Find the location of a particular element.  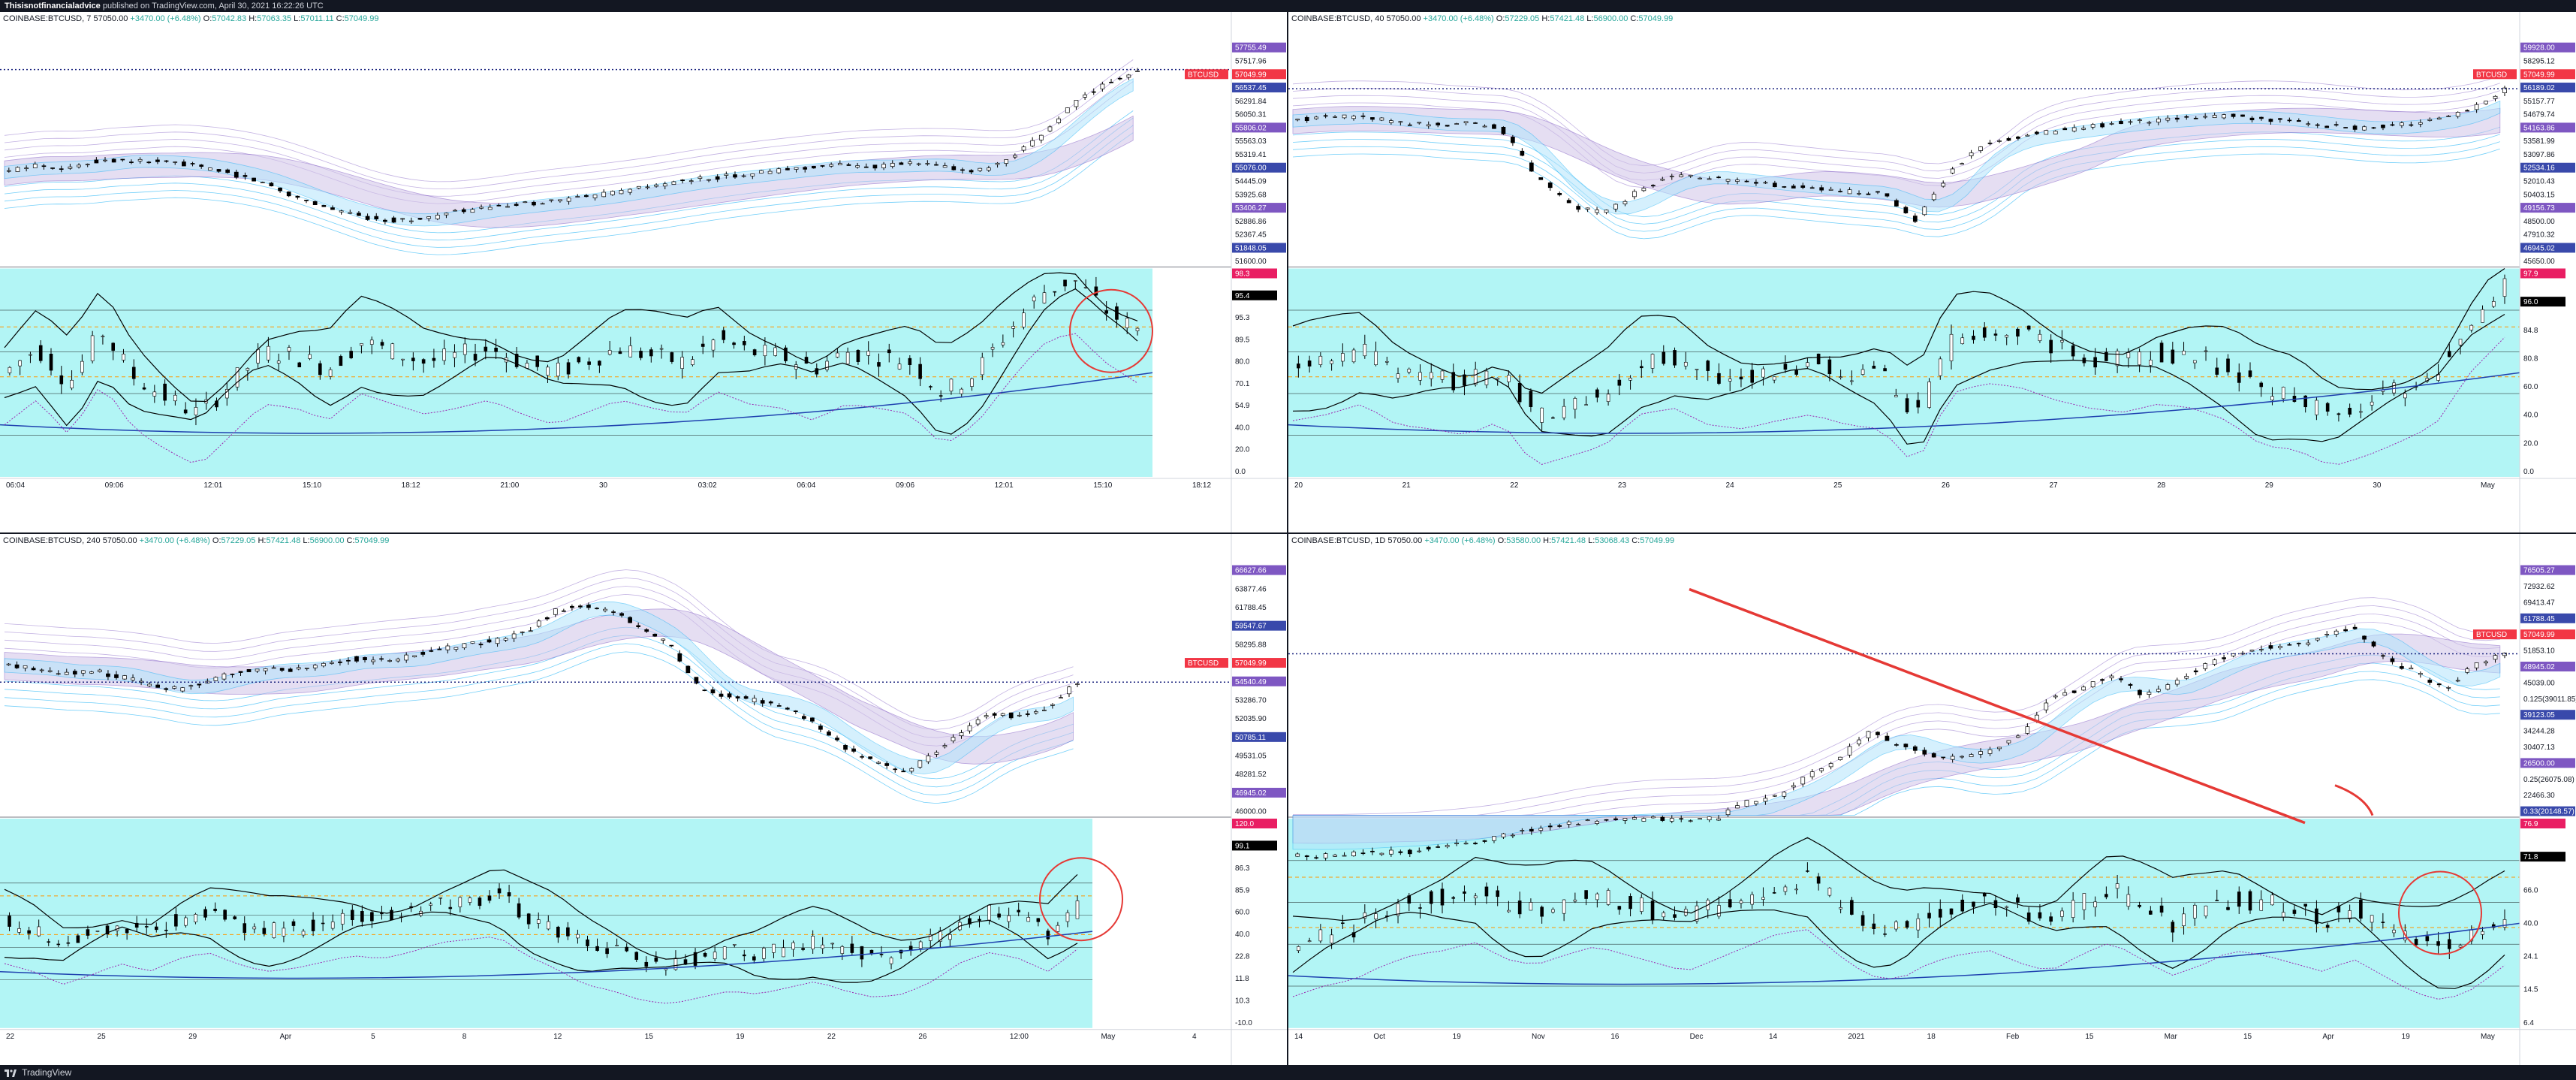

time-axis-label: 26 is located at coordinates (922, 1037).